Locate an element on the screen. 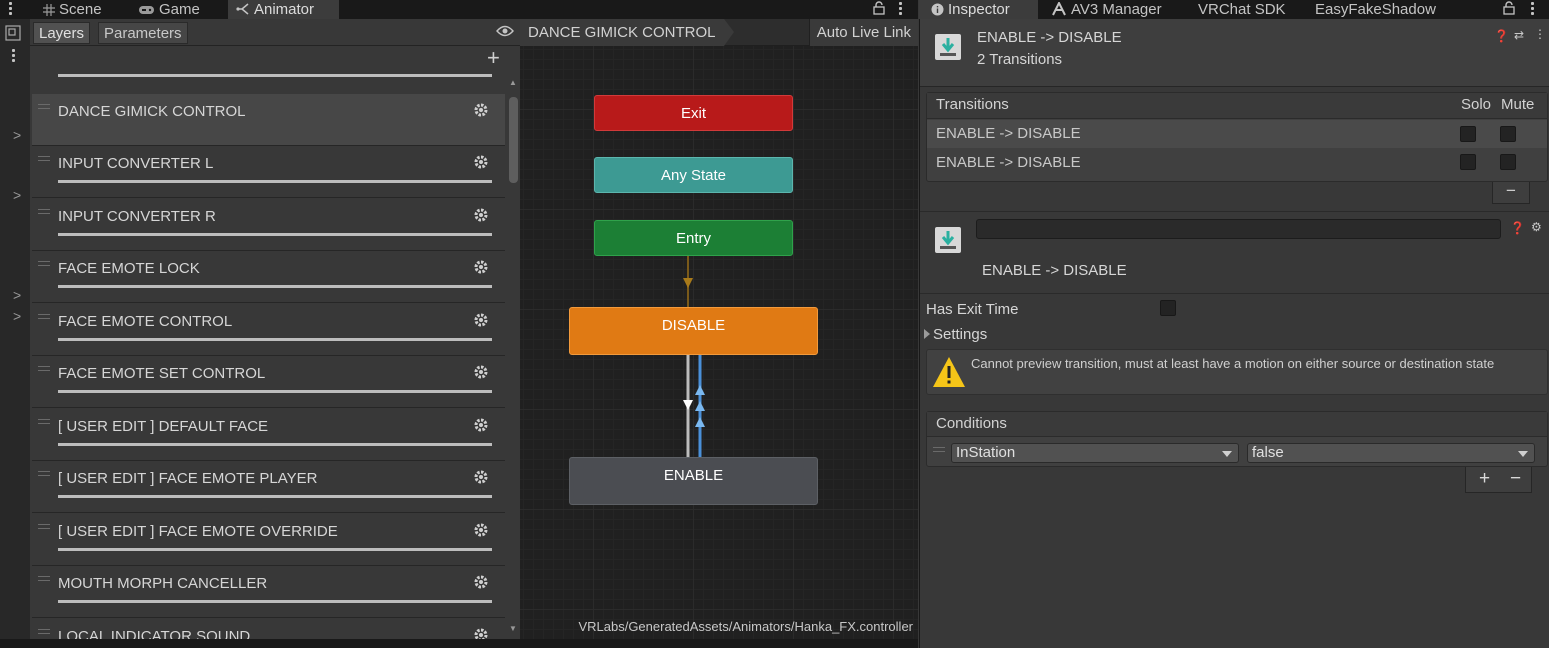 The image size is (1549, 648). grid-icon is located at coordinates (49, 10).